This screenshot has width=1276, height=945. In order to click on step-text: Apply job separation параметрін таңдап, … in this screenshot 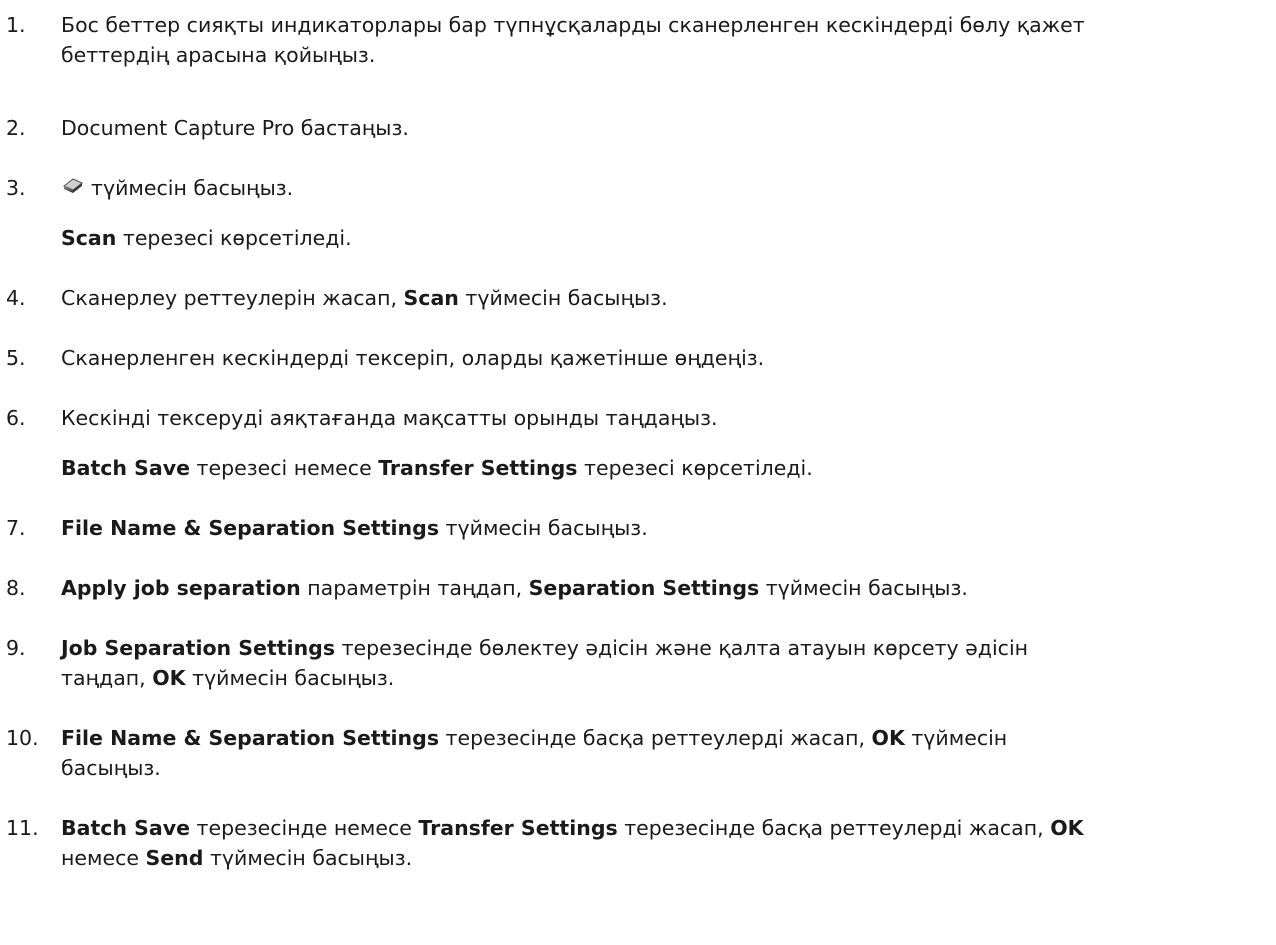, I will do `click(665, 588)`.